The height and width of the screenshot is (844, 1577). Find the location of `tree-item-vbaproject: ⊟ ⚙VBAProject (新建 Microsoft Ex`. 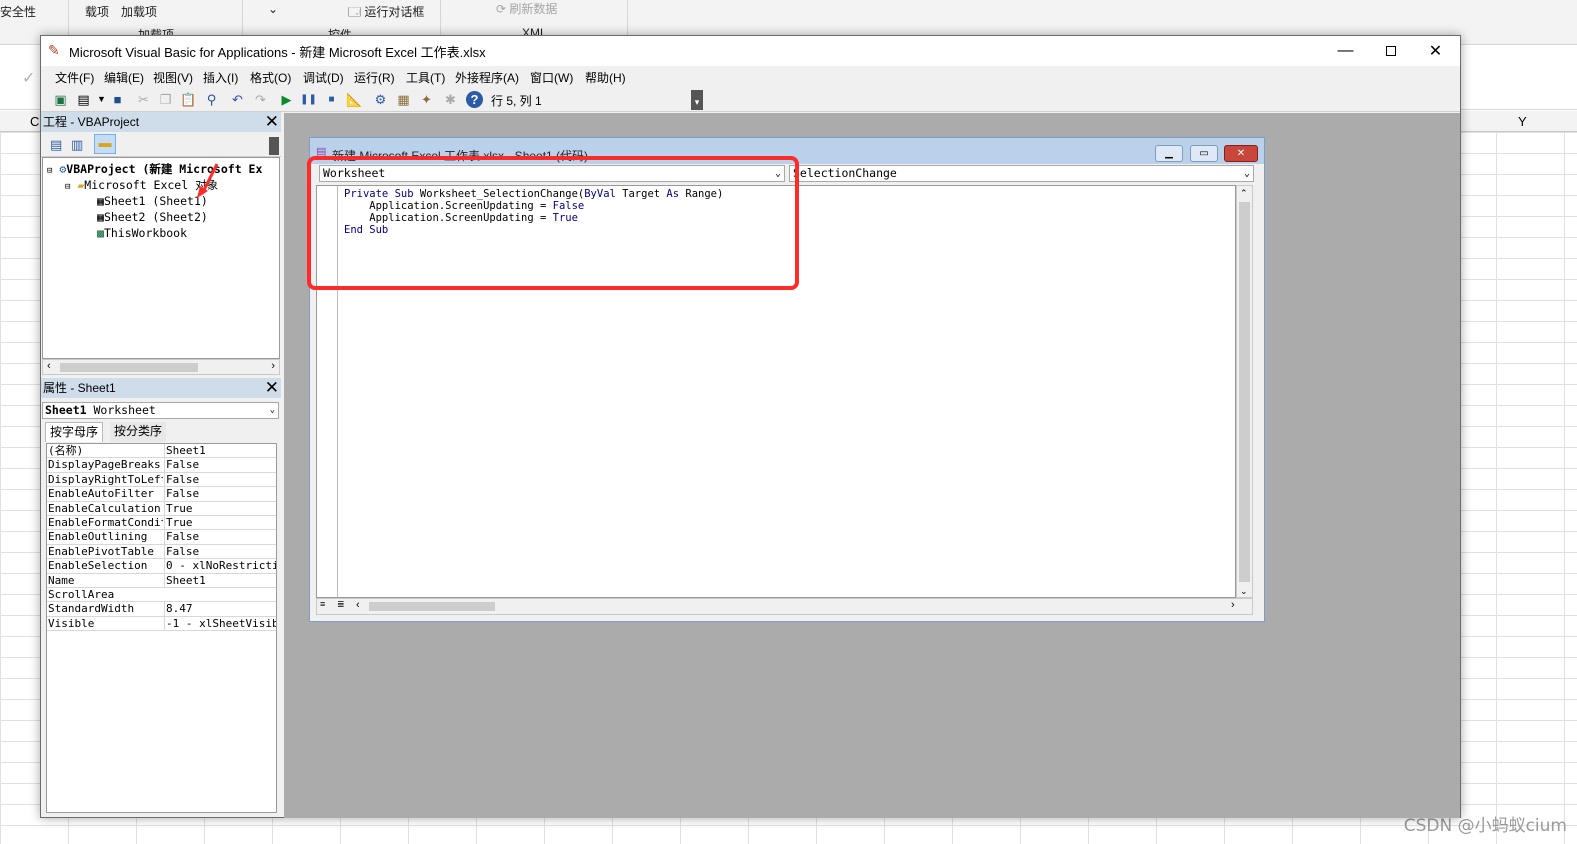

tree-item-vbaproject: ⊟ ⚙VBAProject (新建 Microsoft Ex is located at coordinates (154, 169).